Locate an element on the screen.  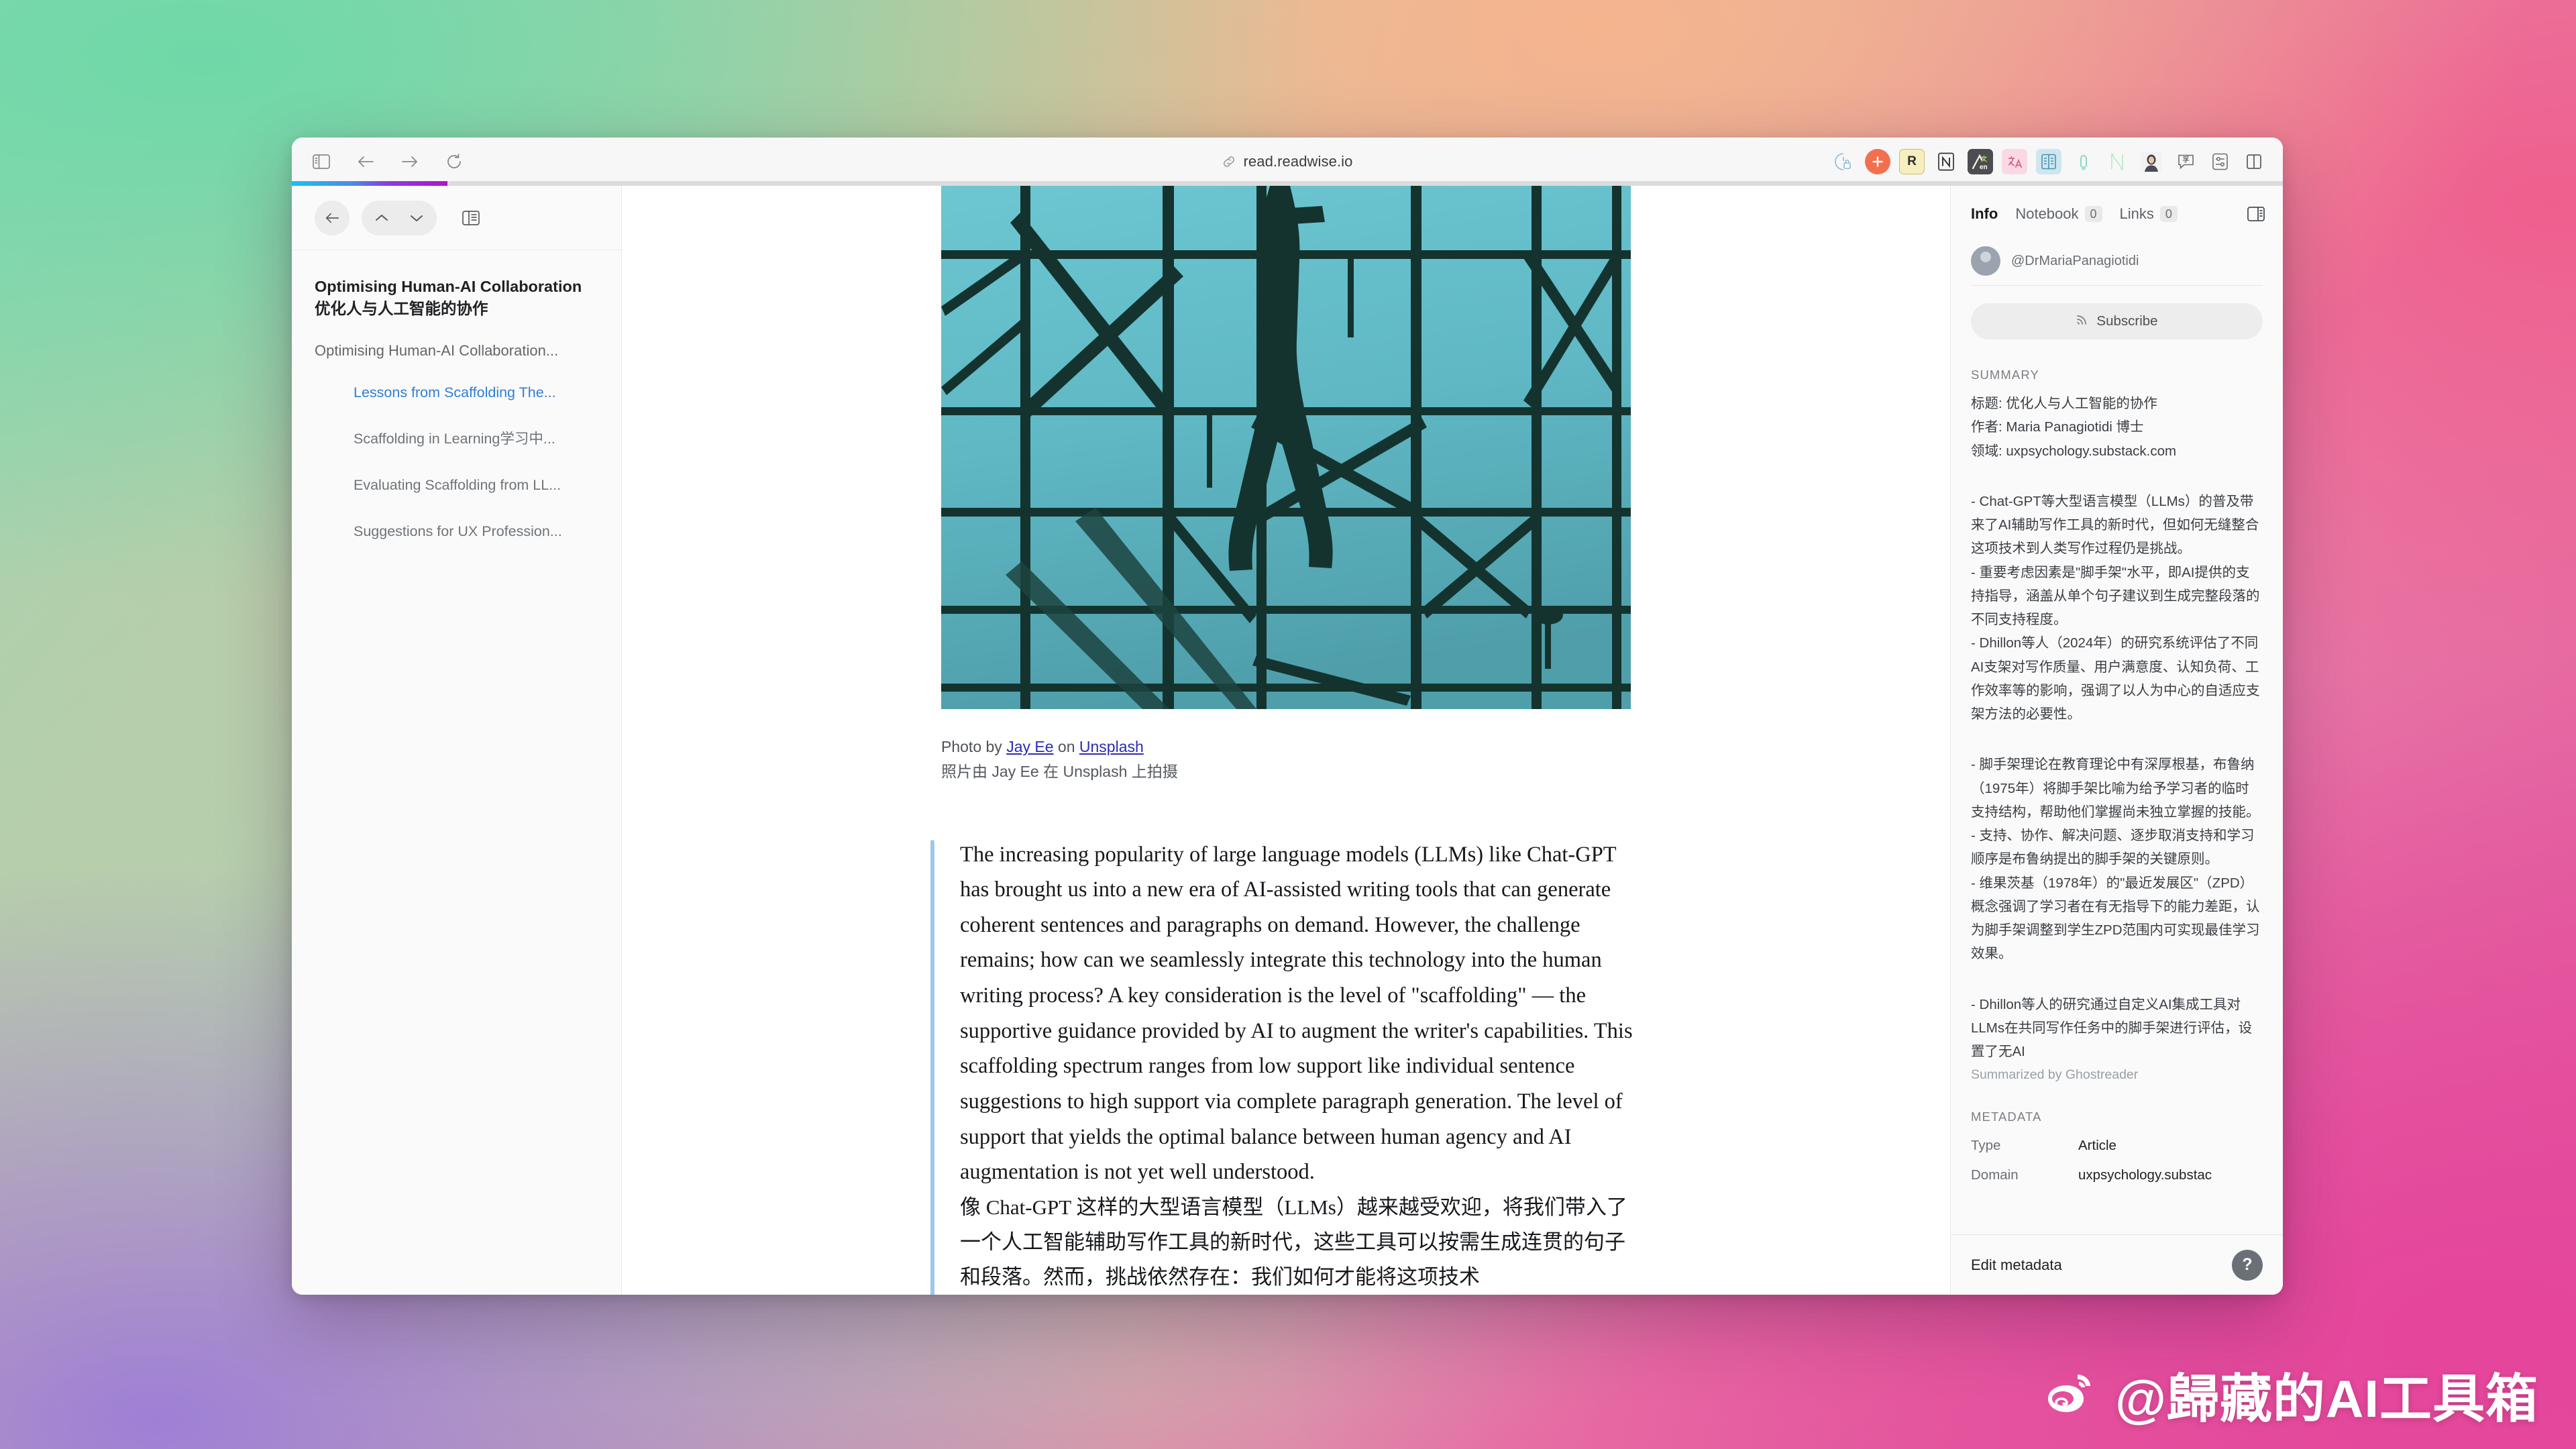
tab-lock-icon is located at coordinates (1843, 161).